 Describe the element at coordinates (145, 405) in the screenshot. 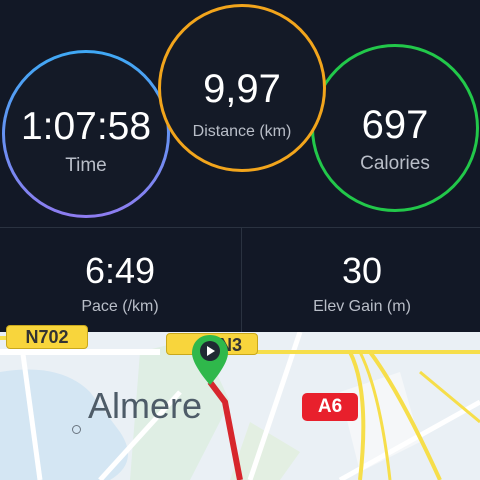

I see `city-label: Almere` at that location.